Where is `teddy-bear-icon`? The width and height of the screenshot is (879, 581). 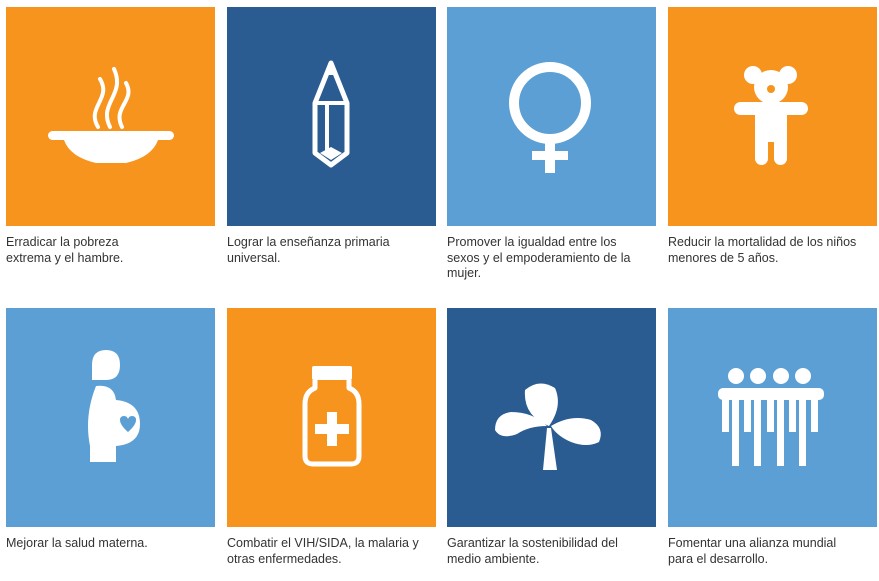
teddy-bear-icon is located at coordinates (771, 115).